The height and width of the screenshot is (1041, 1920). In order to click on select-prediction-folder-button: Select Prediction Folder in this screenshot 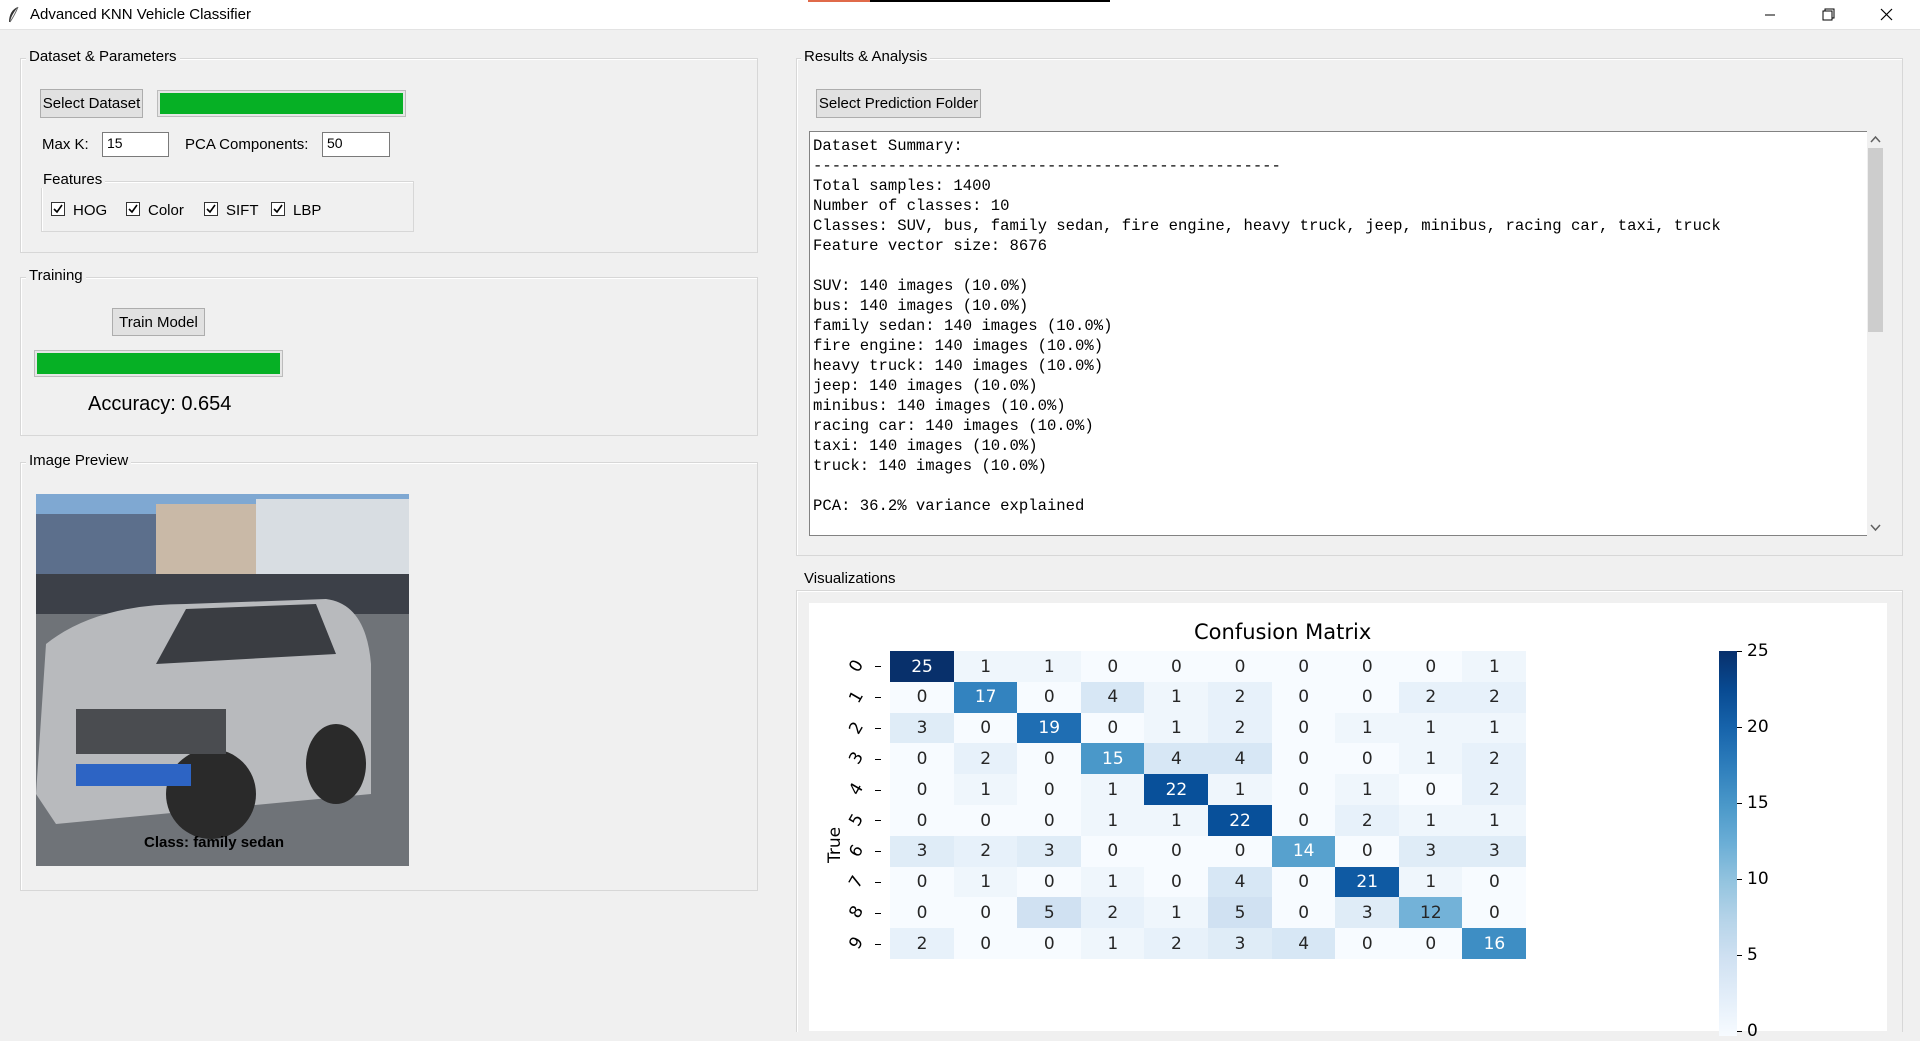, I will do `click(898, 103)`.